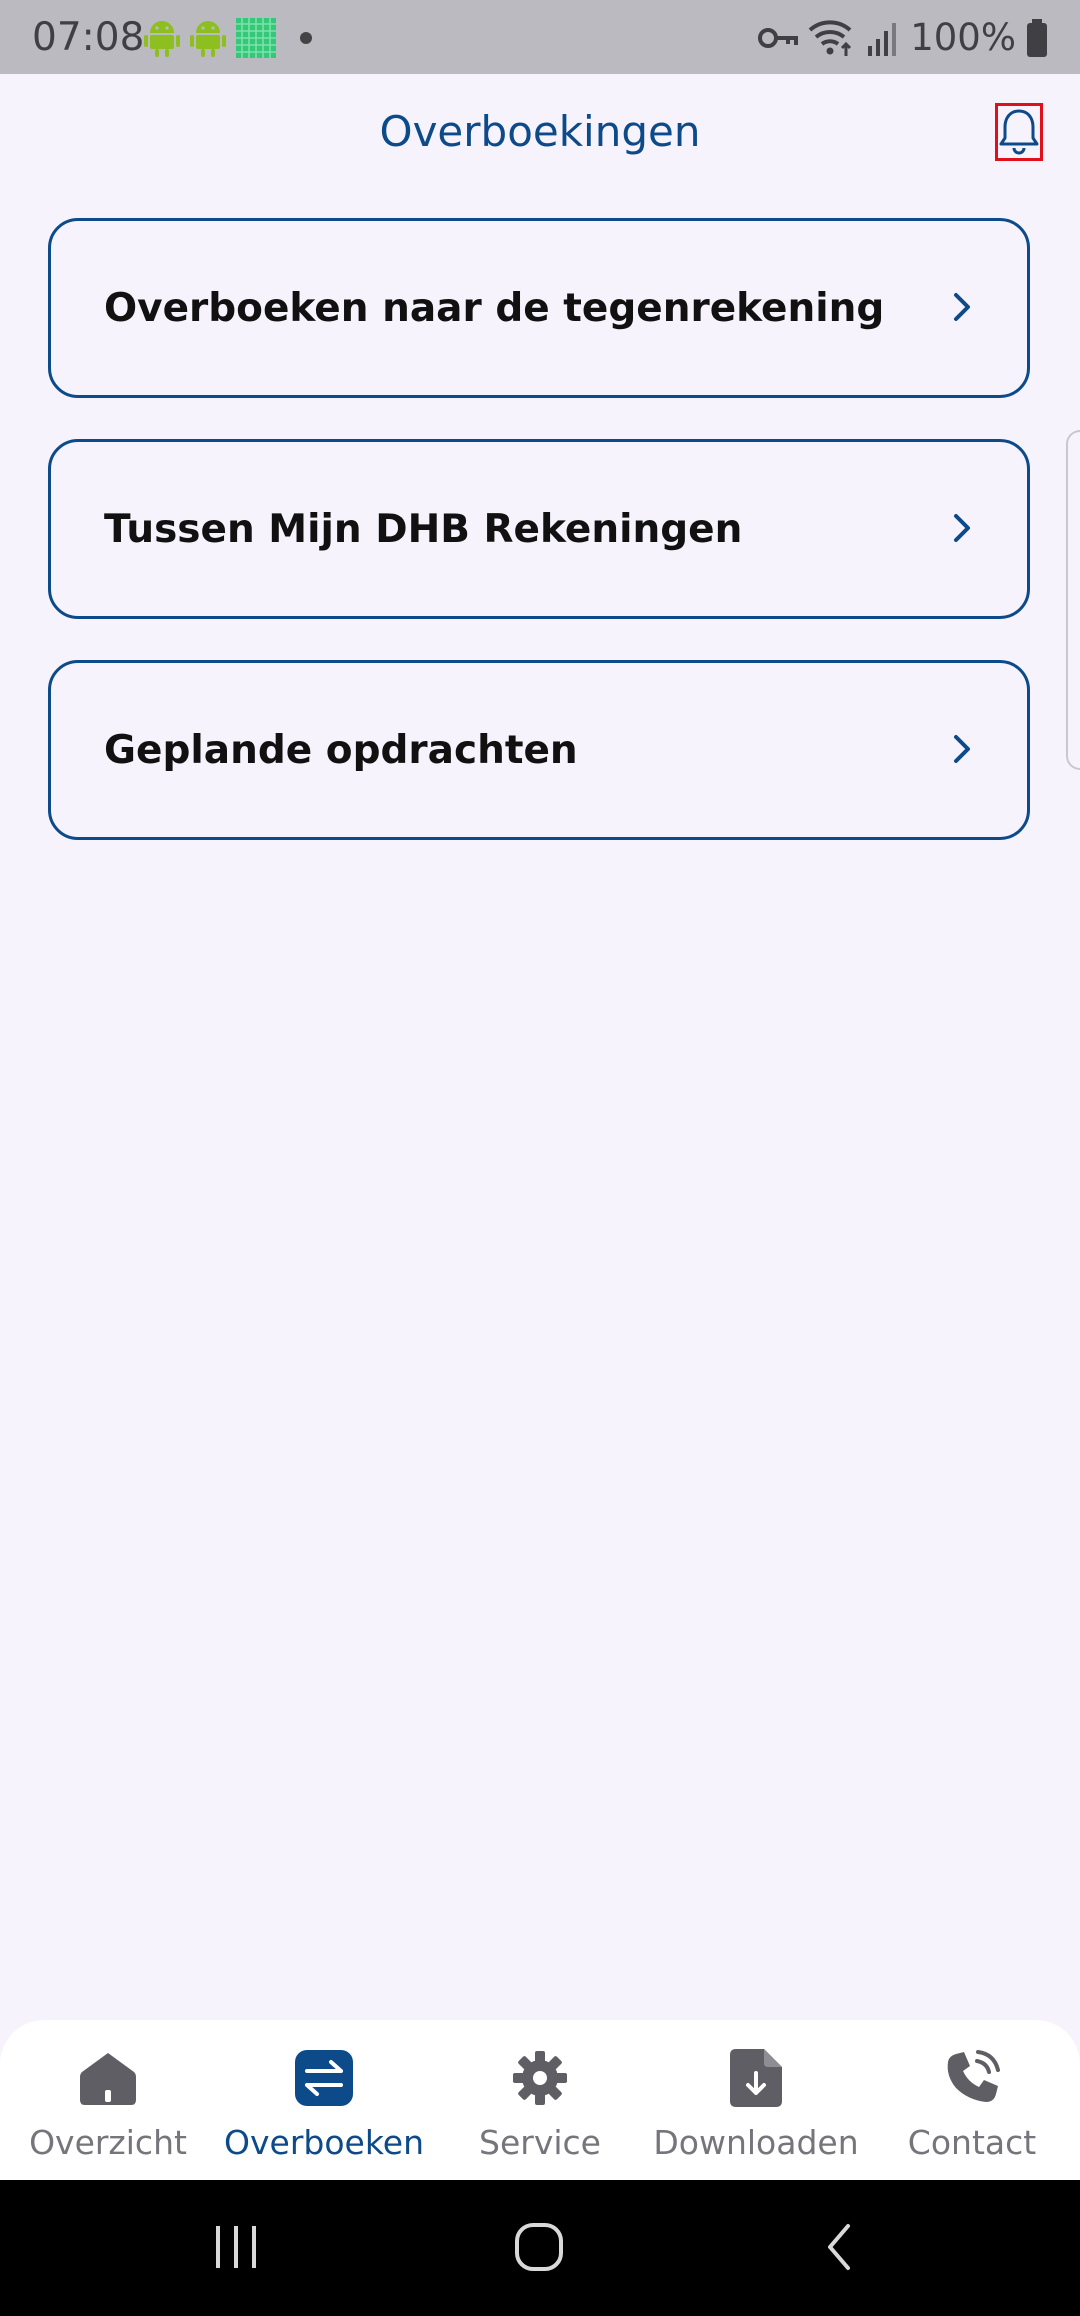  I want to click on menu-item-label: Geplande opdrachten, so click(341, 750).